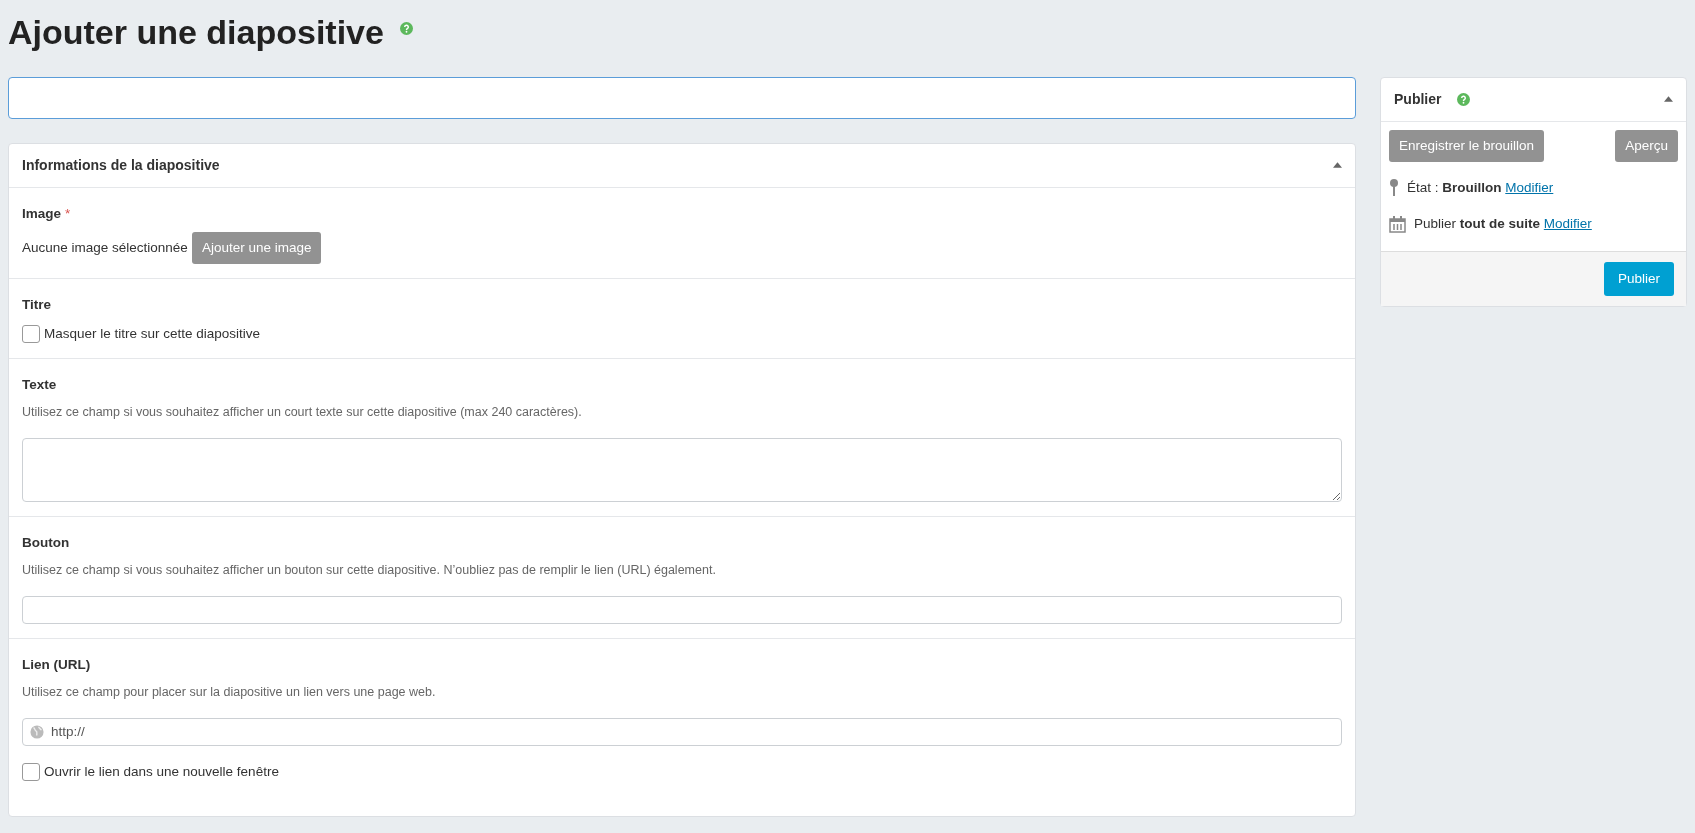 The width and height of the screenshot is (1695, 833). What do you see at coordinates (229, 693) in the screenshot?
I see `help-text: Utilisez ce champ pour placer sur la diapositive un lien vers une page web.` at bounding box center [229, 693].